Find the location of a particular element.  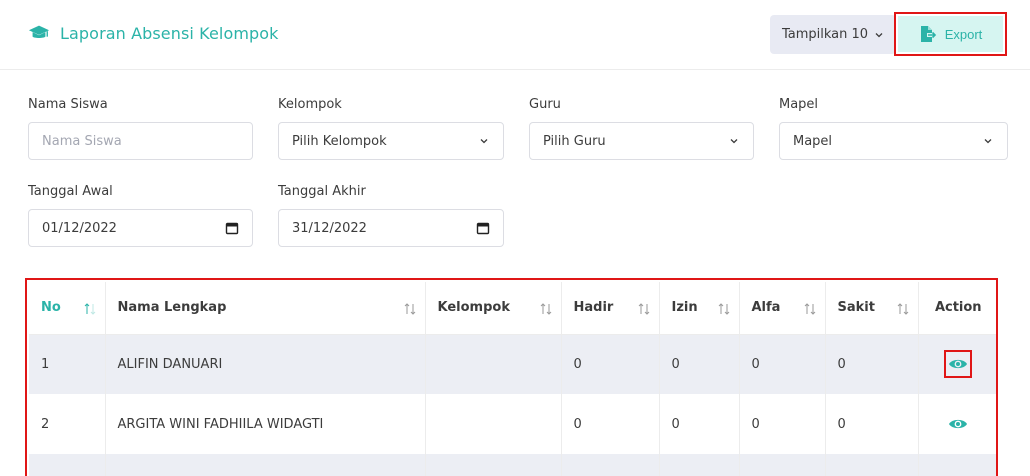

col-alfa-label: Alfa is located at coordinates (766, 308).